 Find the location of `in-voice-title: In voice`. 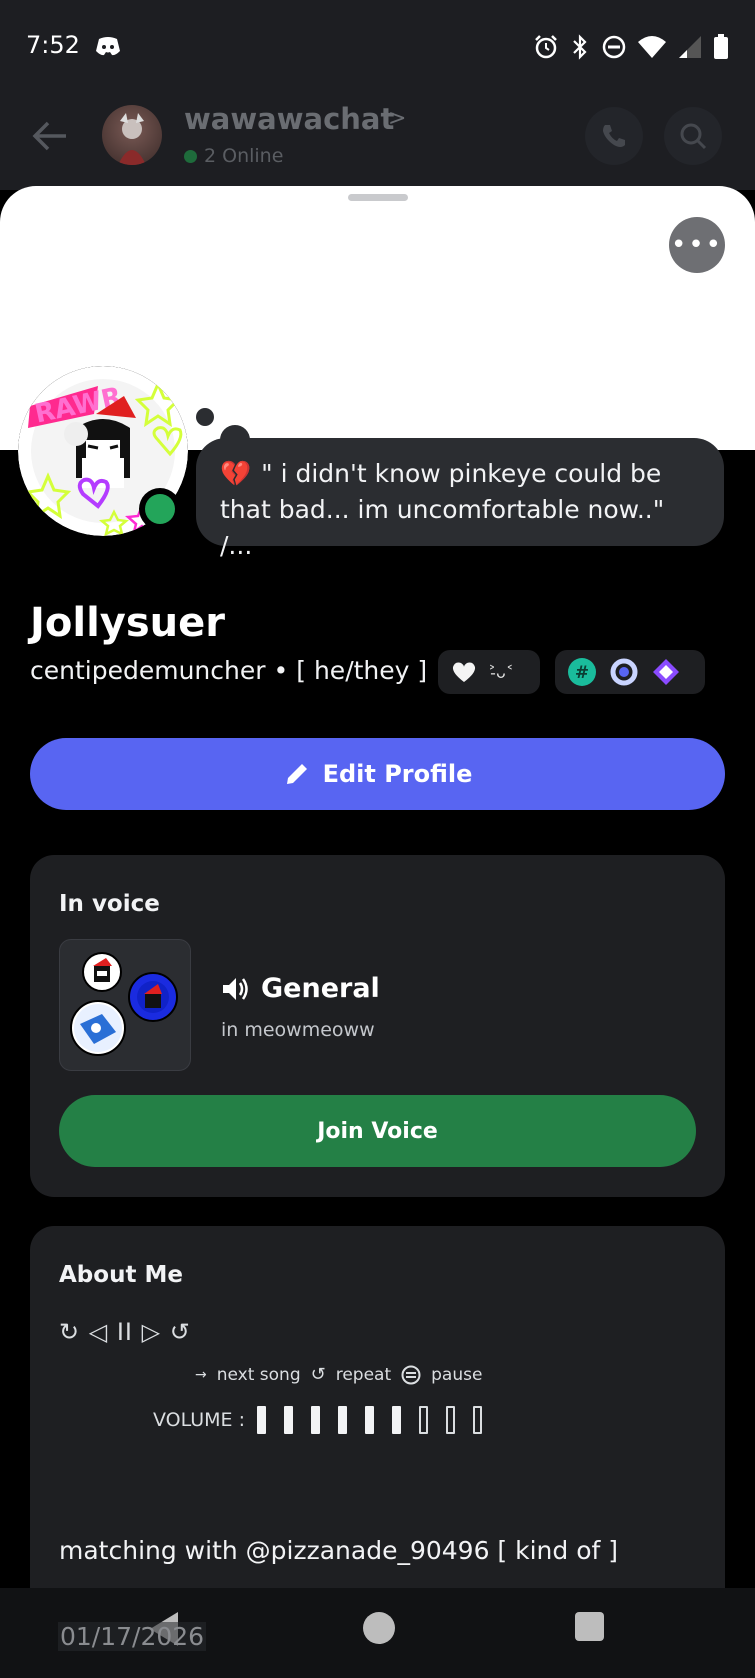

in-voice-title: In voice is located at coordinates (109, 904).